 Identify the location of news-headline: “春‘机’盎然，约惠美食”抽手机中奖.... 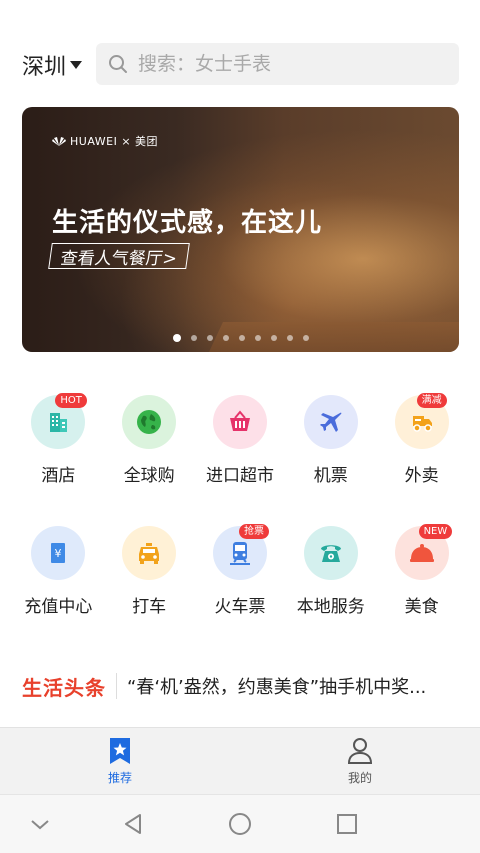
(292, 686).